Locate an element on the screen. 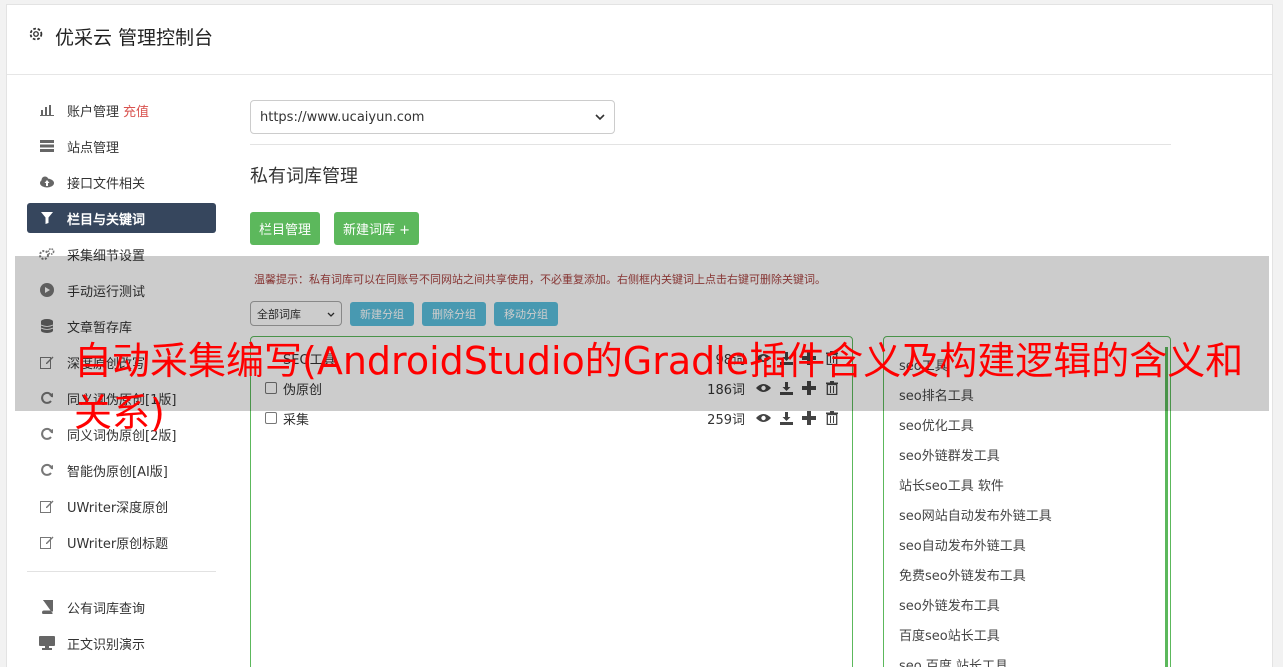 Image resolution: width=1283 pixels, height=667 pixels. site-select-value: https://www.ucaiyun.com is located at coordinates (342, 117).